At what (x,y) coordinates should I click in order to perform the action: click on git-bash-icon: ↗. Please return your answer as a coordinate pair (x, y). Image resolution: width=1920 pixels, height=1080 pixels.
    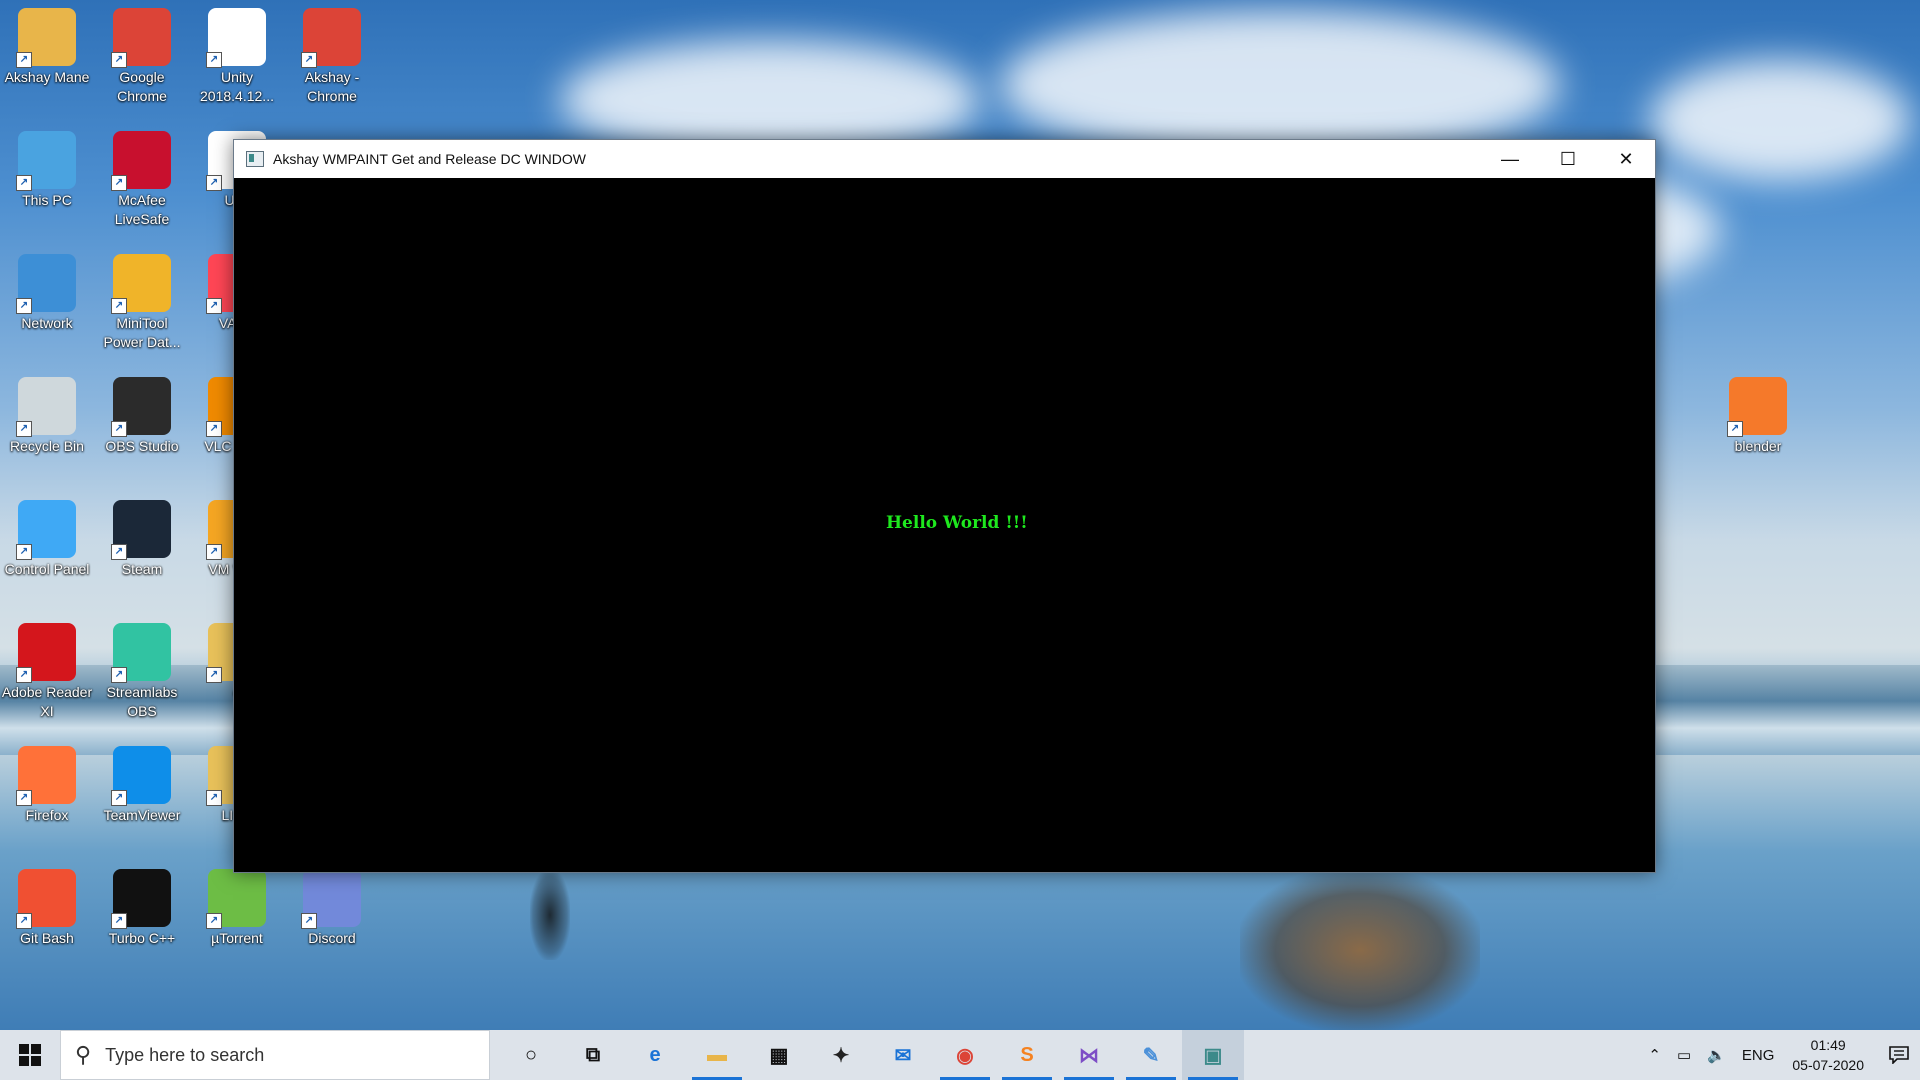
    Looking at the image, I should click on (46, 899).